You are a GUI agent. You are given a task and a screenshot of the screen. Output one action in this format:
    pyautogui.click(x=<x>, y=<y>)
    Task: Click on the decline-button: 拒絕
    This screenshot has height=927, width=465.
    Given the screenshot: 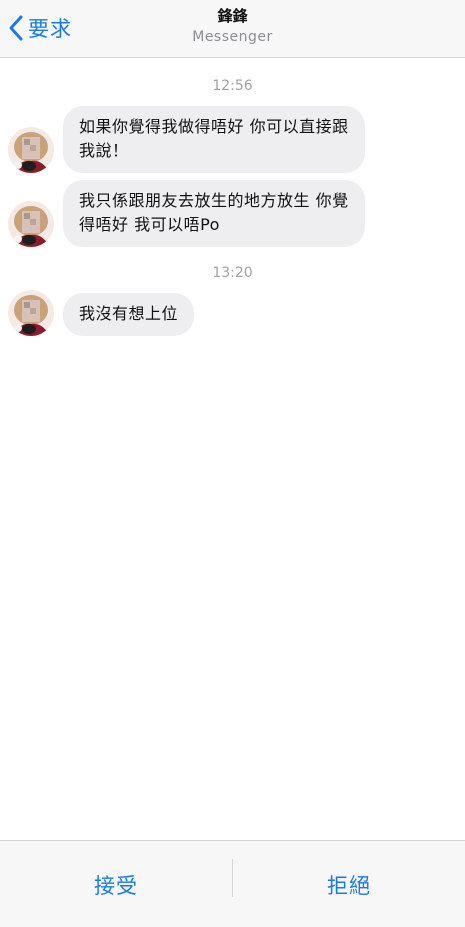 What is the action you would take?
    pyautogui.click(x=349, y=884)
    